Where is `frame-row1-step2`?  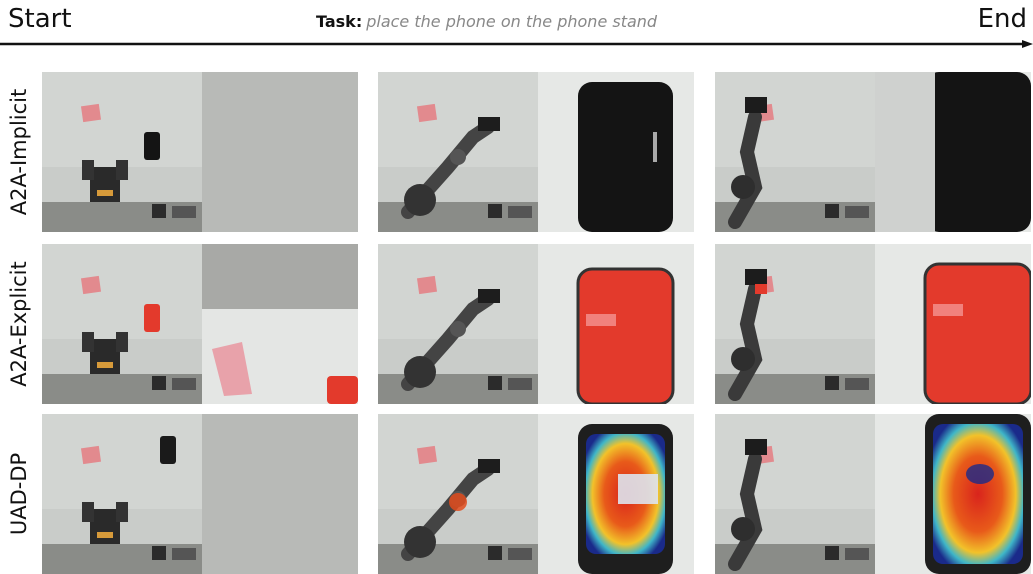 frame-row1-step2 is located at coordinates (536, 152).